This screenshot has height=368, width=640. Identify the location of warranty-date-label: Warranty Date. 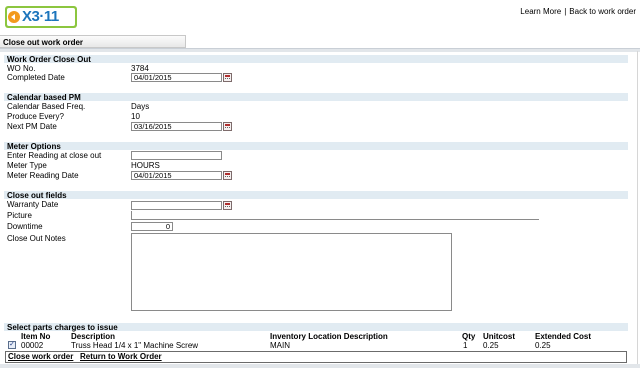
(33, 204).